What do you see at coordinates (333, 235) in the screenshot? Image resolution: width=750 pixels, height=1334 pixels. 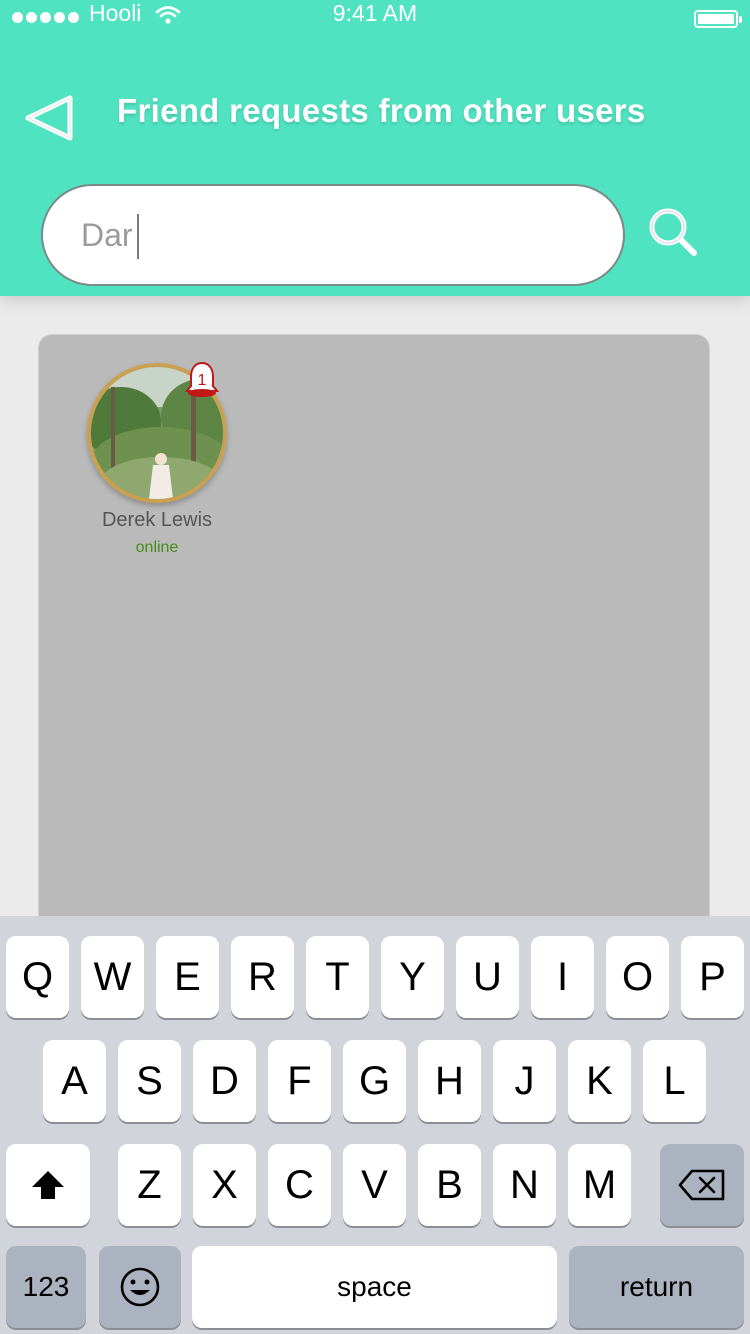 I see `search-input` at bounding box center [333, 235].